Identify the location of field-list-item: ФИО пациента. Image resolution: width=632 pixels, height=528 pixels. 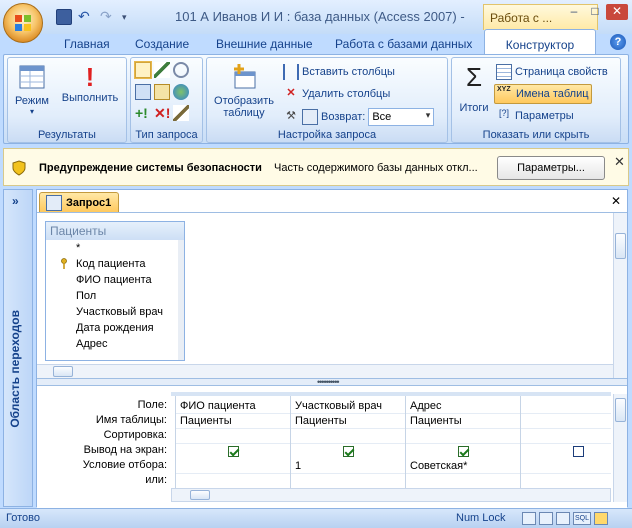
(115, 280).